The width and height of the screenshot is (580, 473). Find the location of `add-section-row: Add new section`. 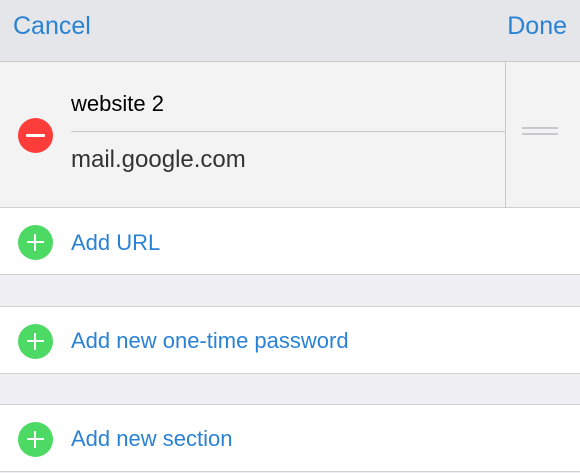

add-section-row: Add new section is located at coordinates (290, 438).